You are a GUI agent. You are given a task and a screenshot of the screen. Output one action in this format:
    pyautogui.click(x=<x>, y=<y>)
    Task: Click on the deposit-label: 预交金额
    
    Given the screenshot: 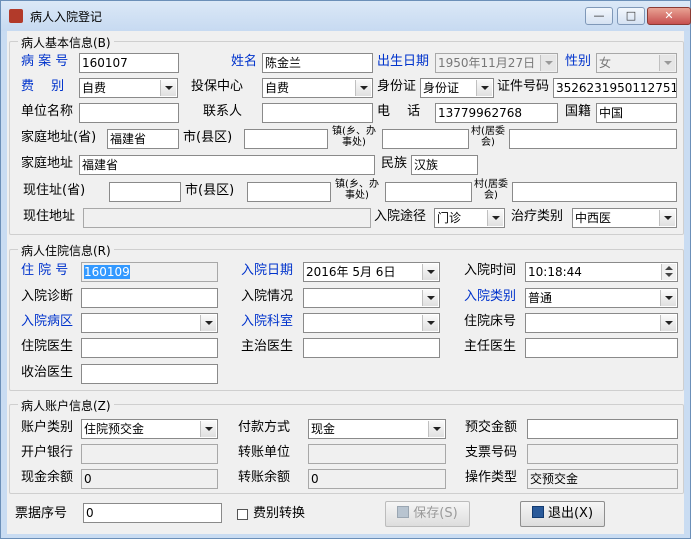 What is the action you would take?
    pyautogui.click(x=491, y=427)
    